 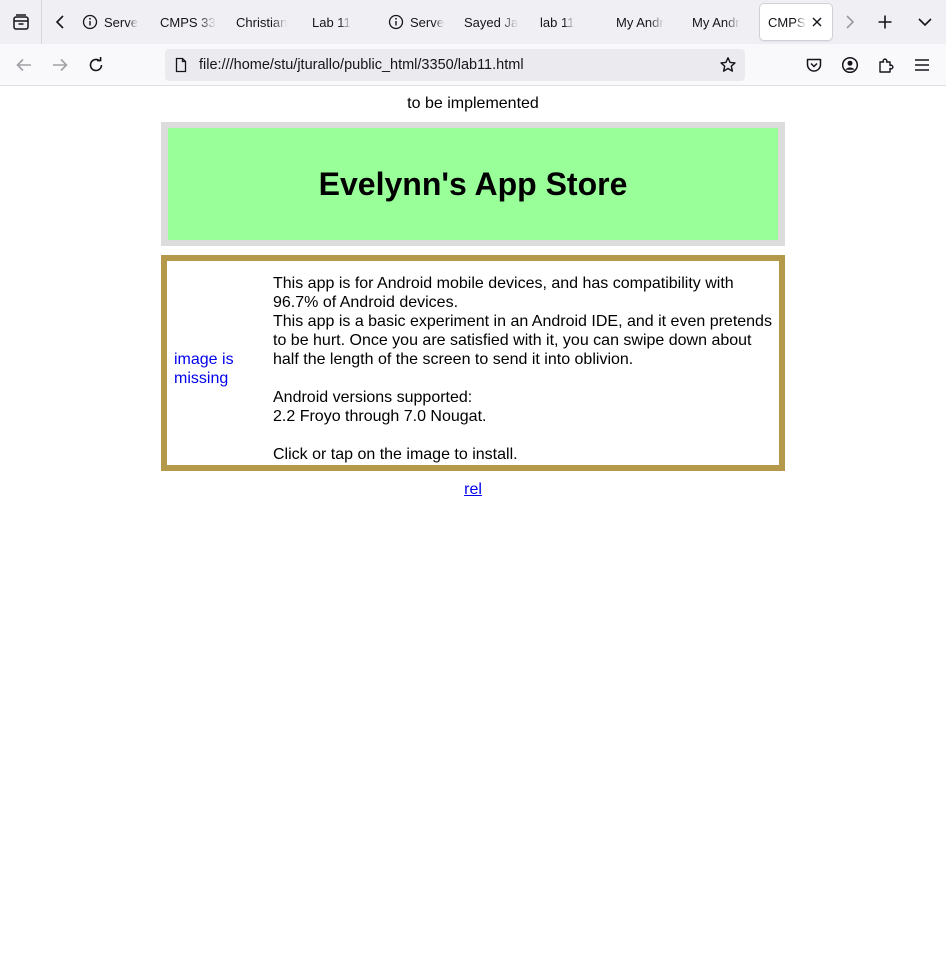 I want to click on tab-lab-11: Lab 11, so click(x=342, y=22).